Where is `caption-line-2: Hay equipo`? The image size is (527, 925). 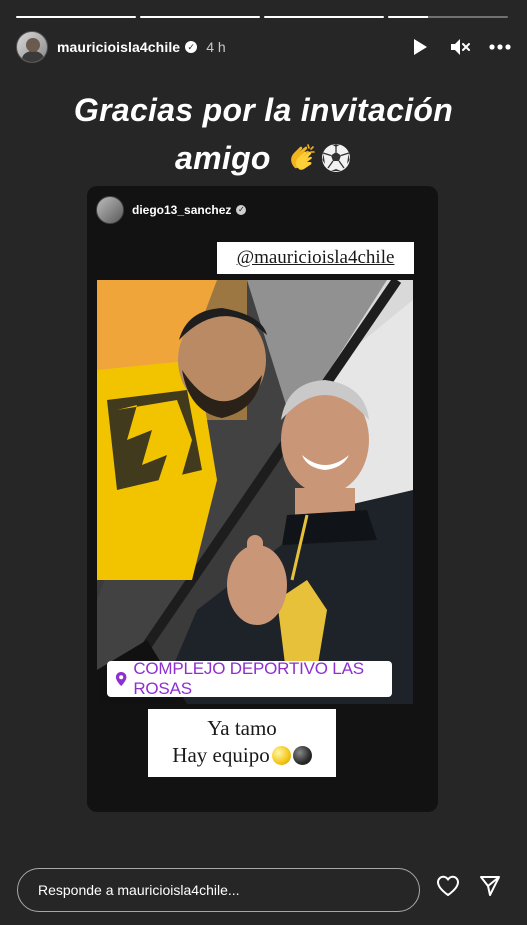 caption-line-2: Hay equipo is located at coordinates (242, 755).